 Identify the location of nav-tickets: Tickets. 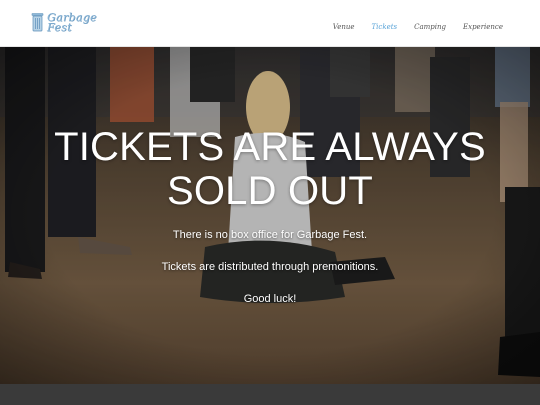
(385, 27).